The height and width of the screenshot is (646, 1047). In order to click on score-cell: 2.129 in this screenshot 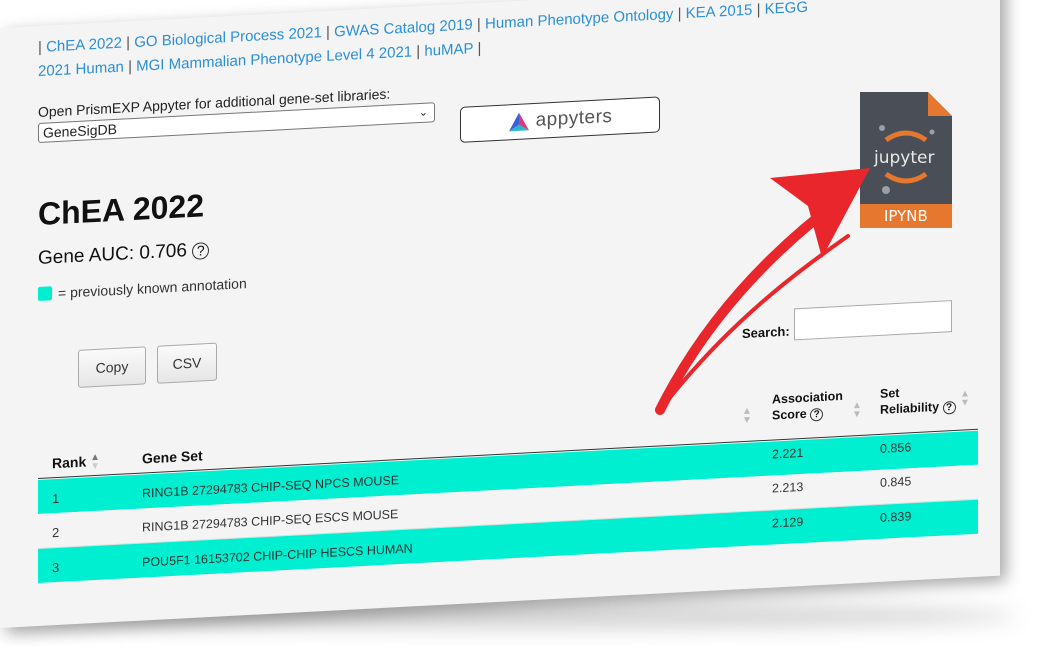, I will do `click(788, 522)`.